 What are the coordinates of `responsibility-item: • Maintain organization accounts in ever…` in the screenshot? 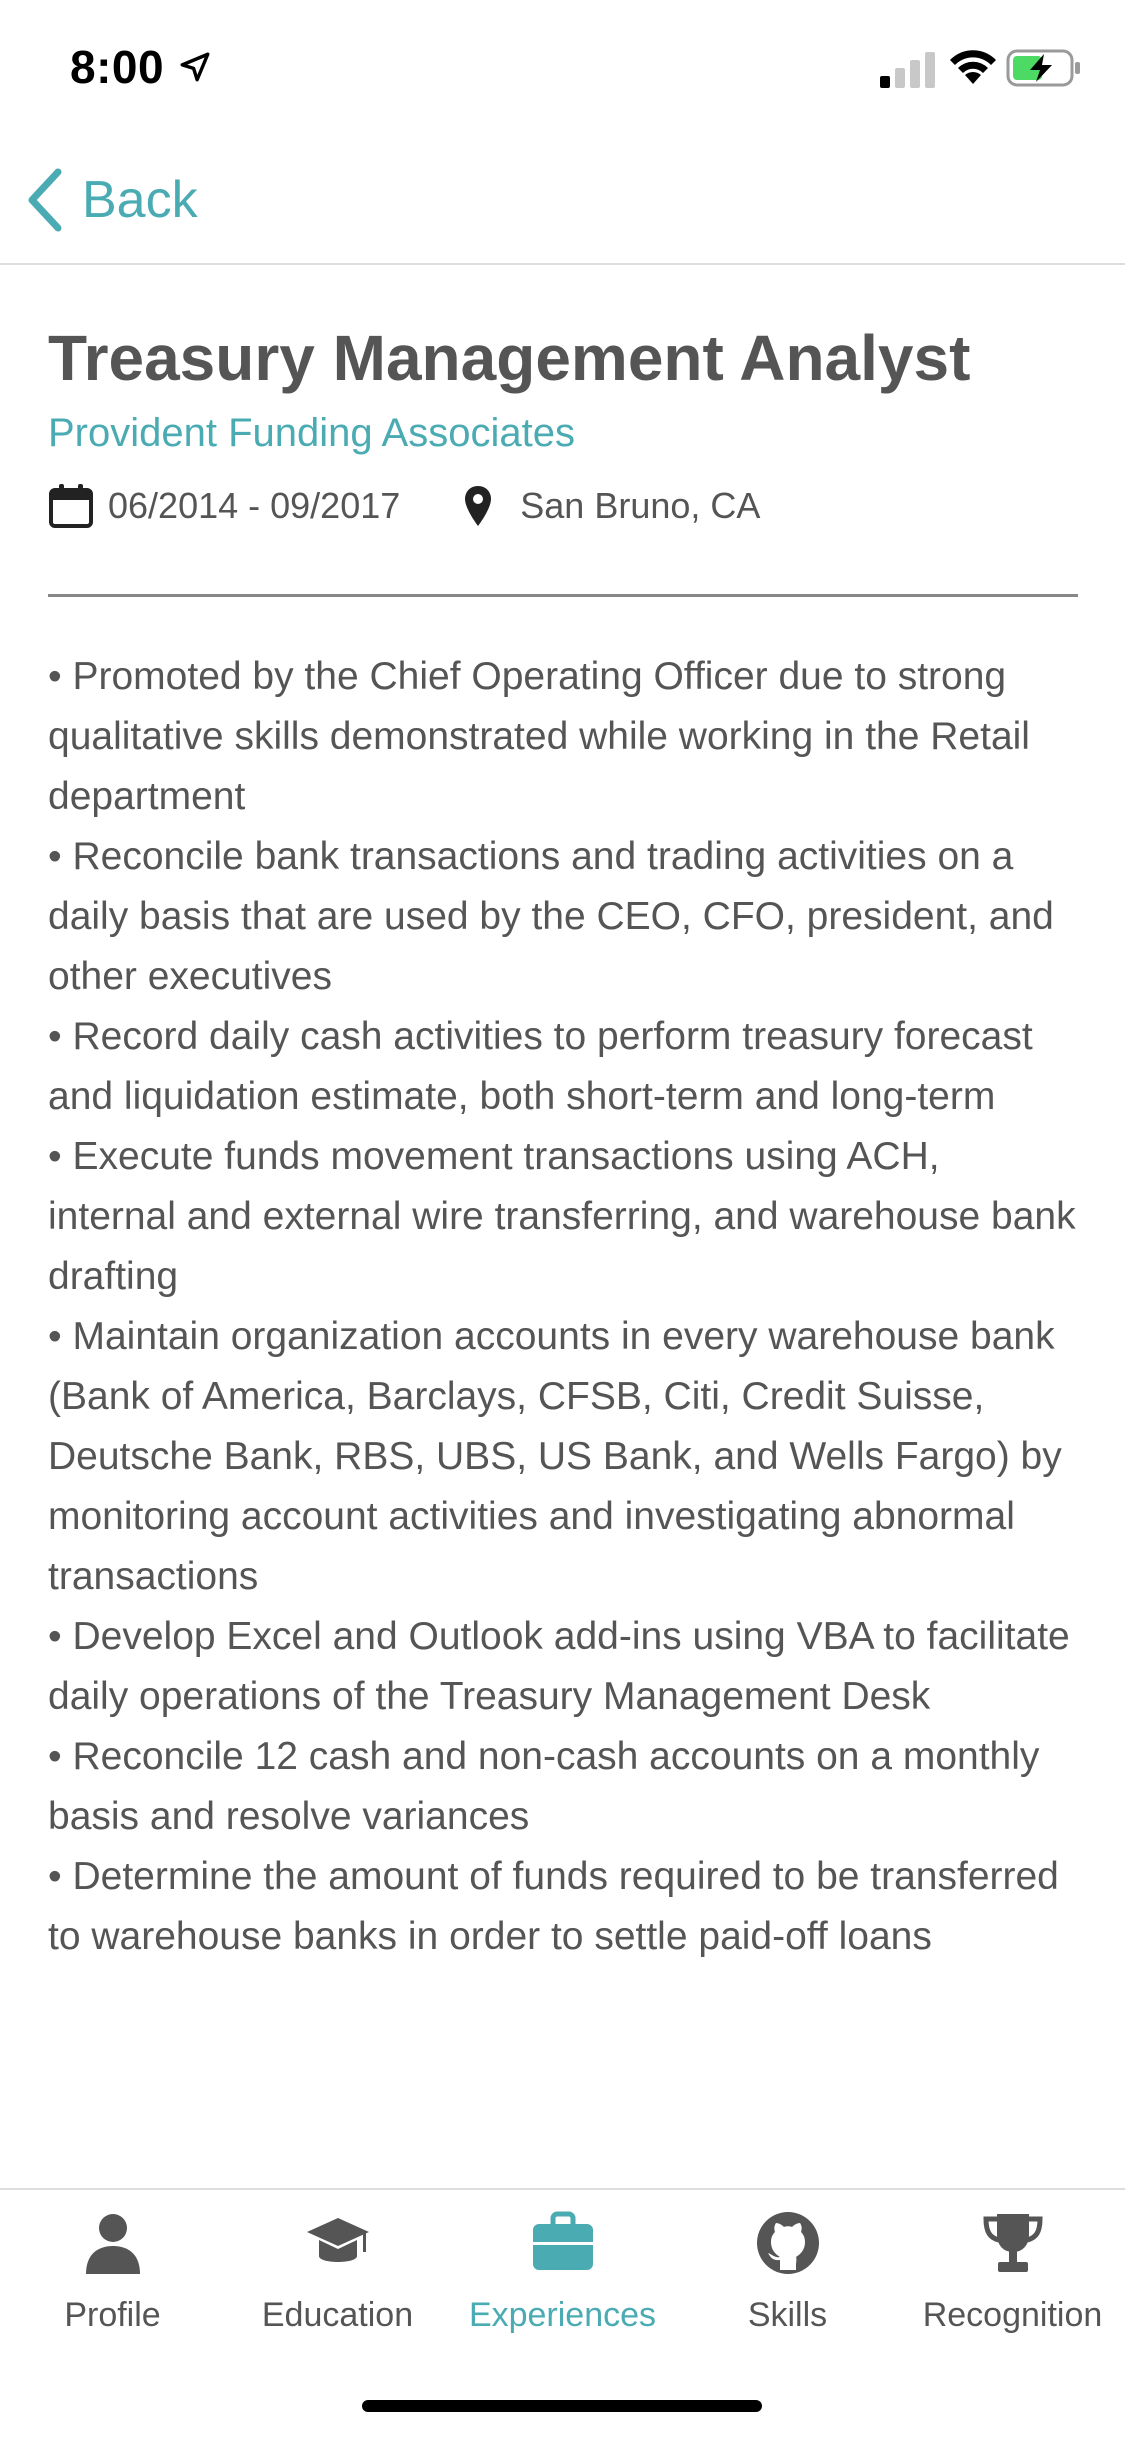 It's located at (555, 1456).